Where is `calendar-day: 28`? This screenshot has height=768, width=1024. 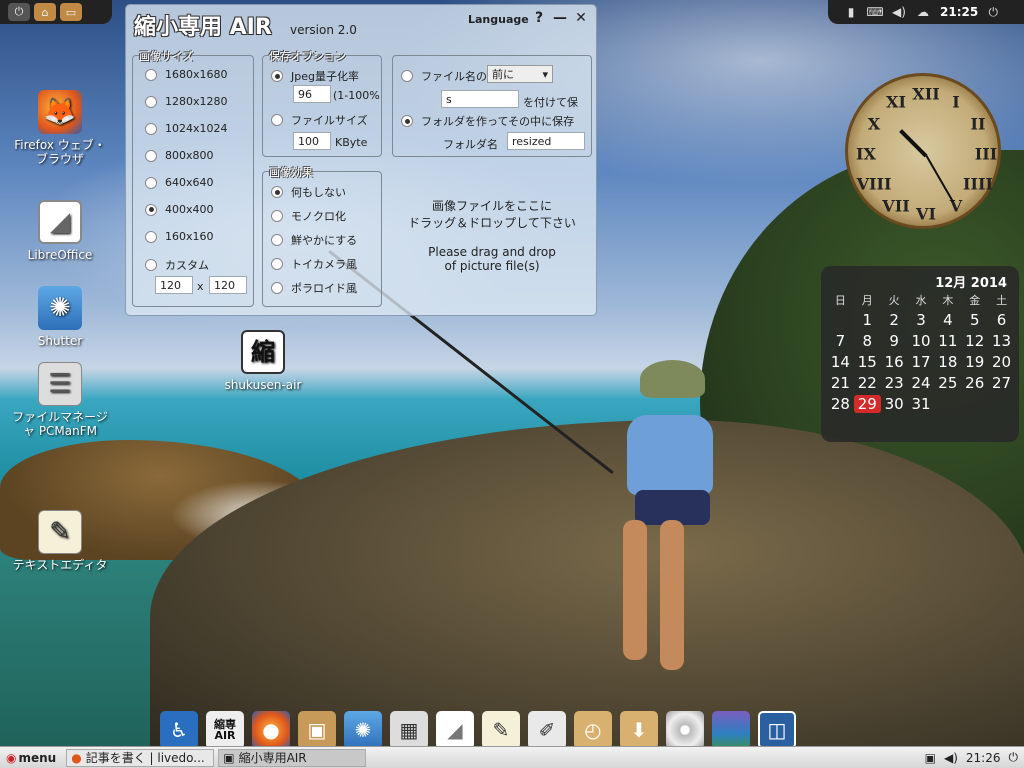 calendar-day: 28 is located at coordinates (840, 404).